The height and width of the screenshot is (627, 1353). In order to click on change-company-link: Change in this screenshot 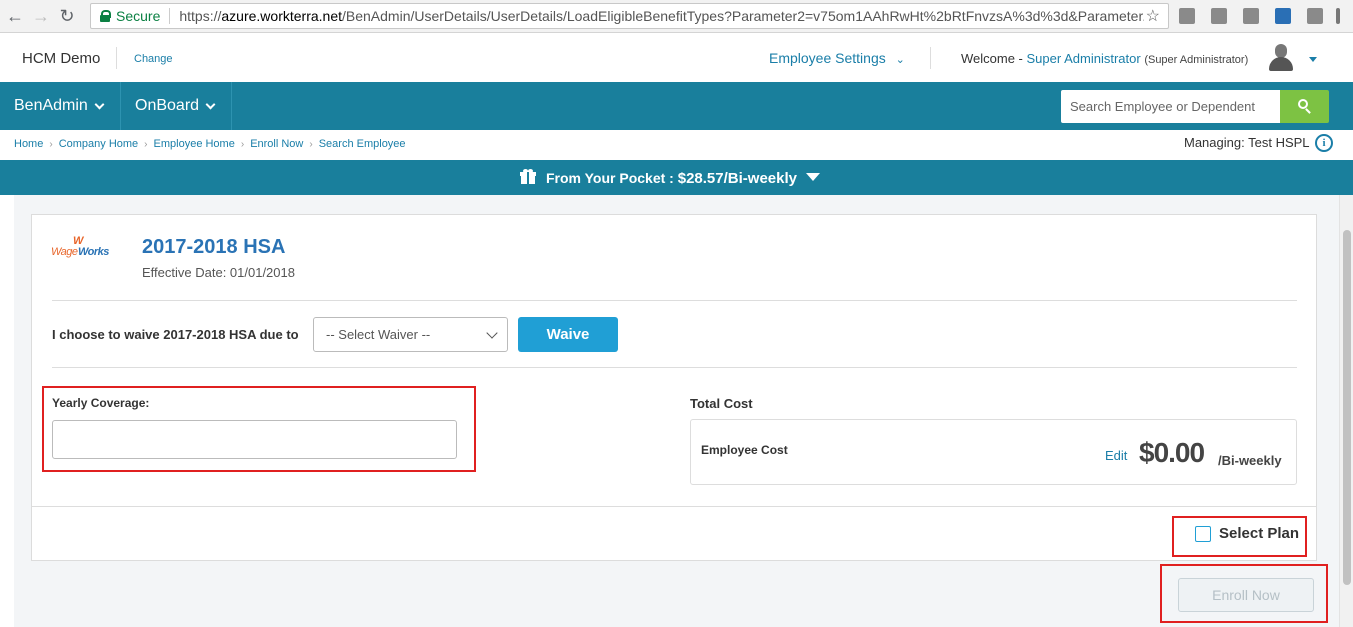, I will do `click(153, 59)`.